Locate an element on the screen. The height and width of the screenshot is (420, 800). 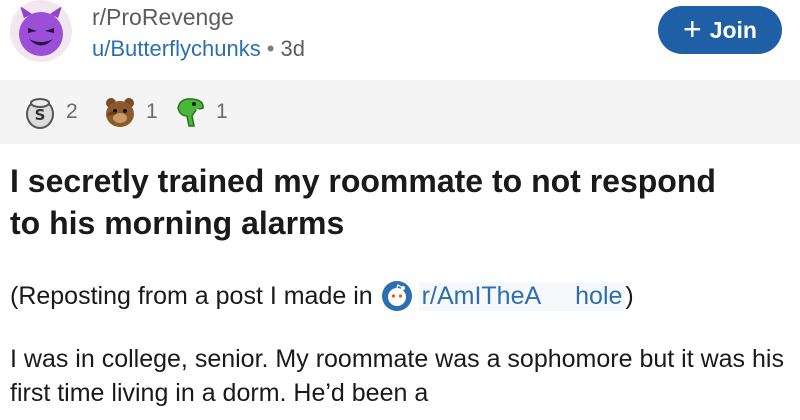
post-age: 3d is located at coordinates (292, 48).